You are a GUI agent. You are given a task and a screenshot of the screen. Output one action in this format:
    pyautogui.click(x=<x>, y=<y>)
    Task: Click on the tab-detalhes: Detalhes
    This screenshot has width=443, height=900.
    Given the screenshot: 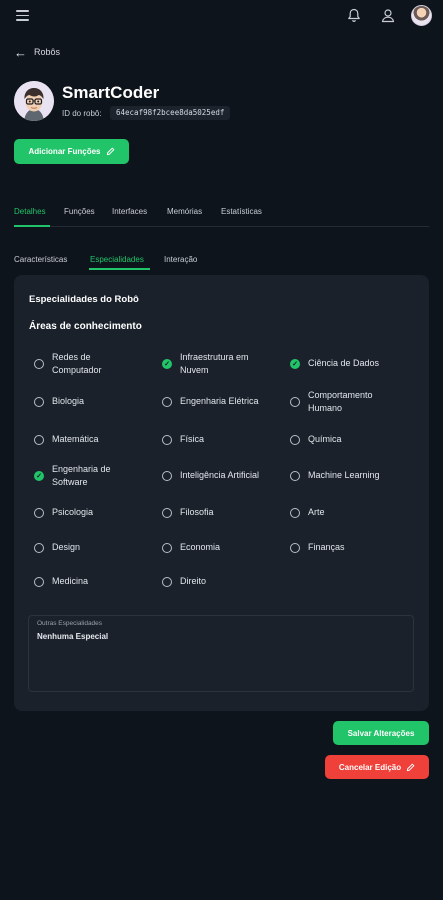 What is the action you would take?
    pyautogui.click(x=30, y=211)
    